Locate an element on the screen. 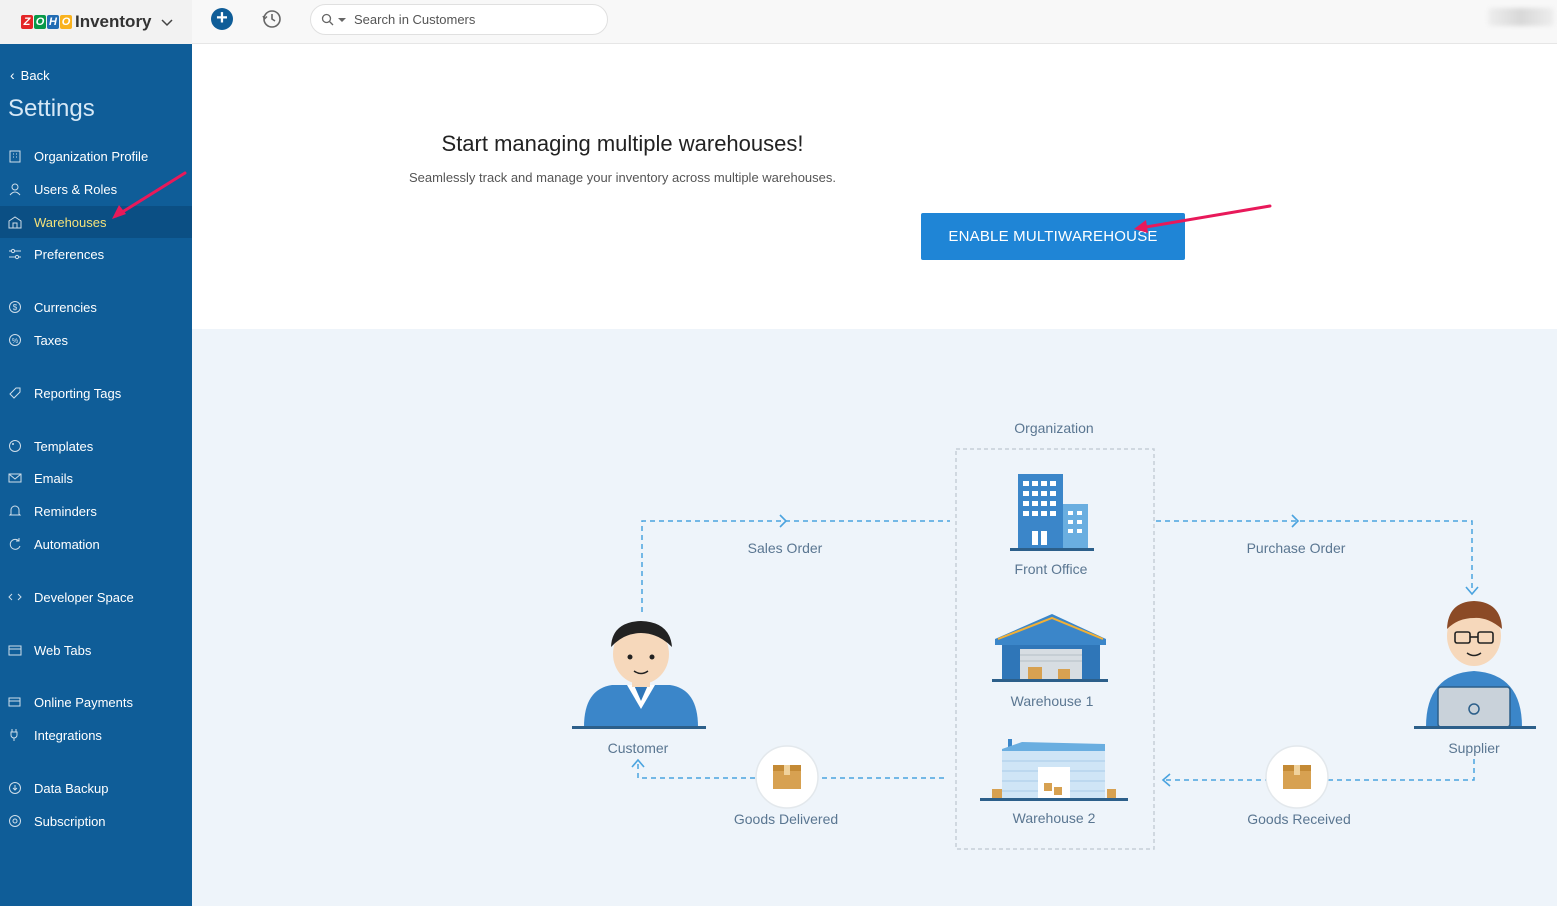 The width and height of the screenshot is (1557, 906). sidebar-item-data-backup: Data Backup is located at coordinates (96, 788).